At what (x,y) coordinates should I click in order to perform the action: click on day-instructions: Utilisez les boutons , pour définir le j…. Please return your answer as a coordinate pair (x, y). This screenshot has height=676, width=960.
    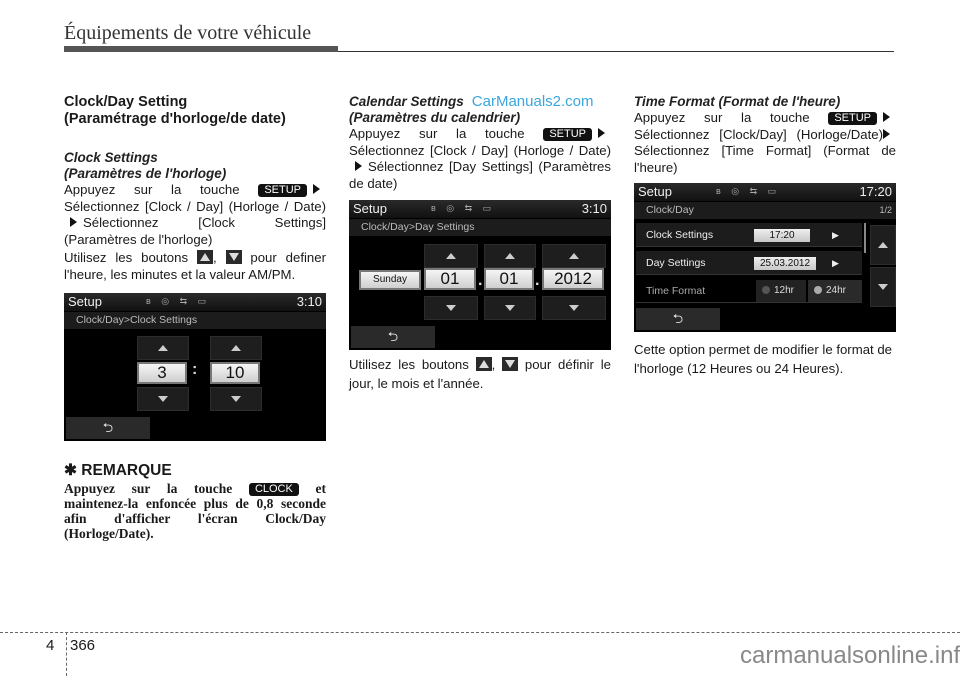
    Looking at the image, I should click on (480, 374).